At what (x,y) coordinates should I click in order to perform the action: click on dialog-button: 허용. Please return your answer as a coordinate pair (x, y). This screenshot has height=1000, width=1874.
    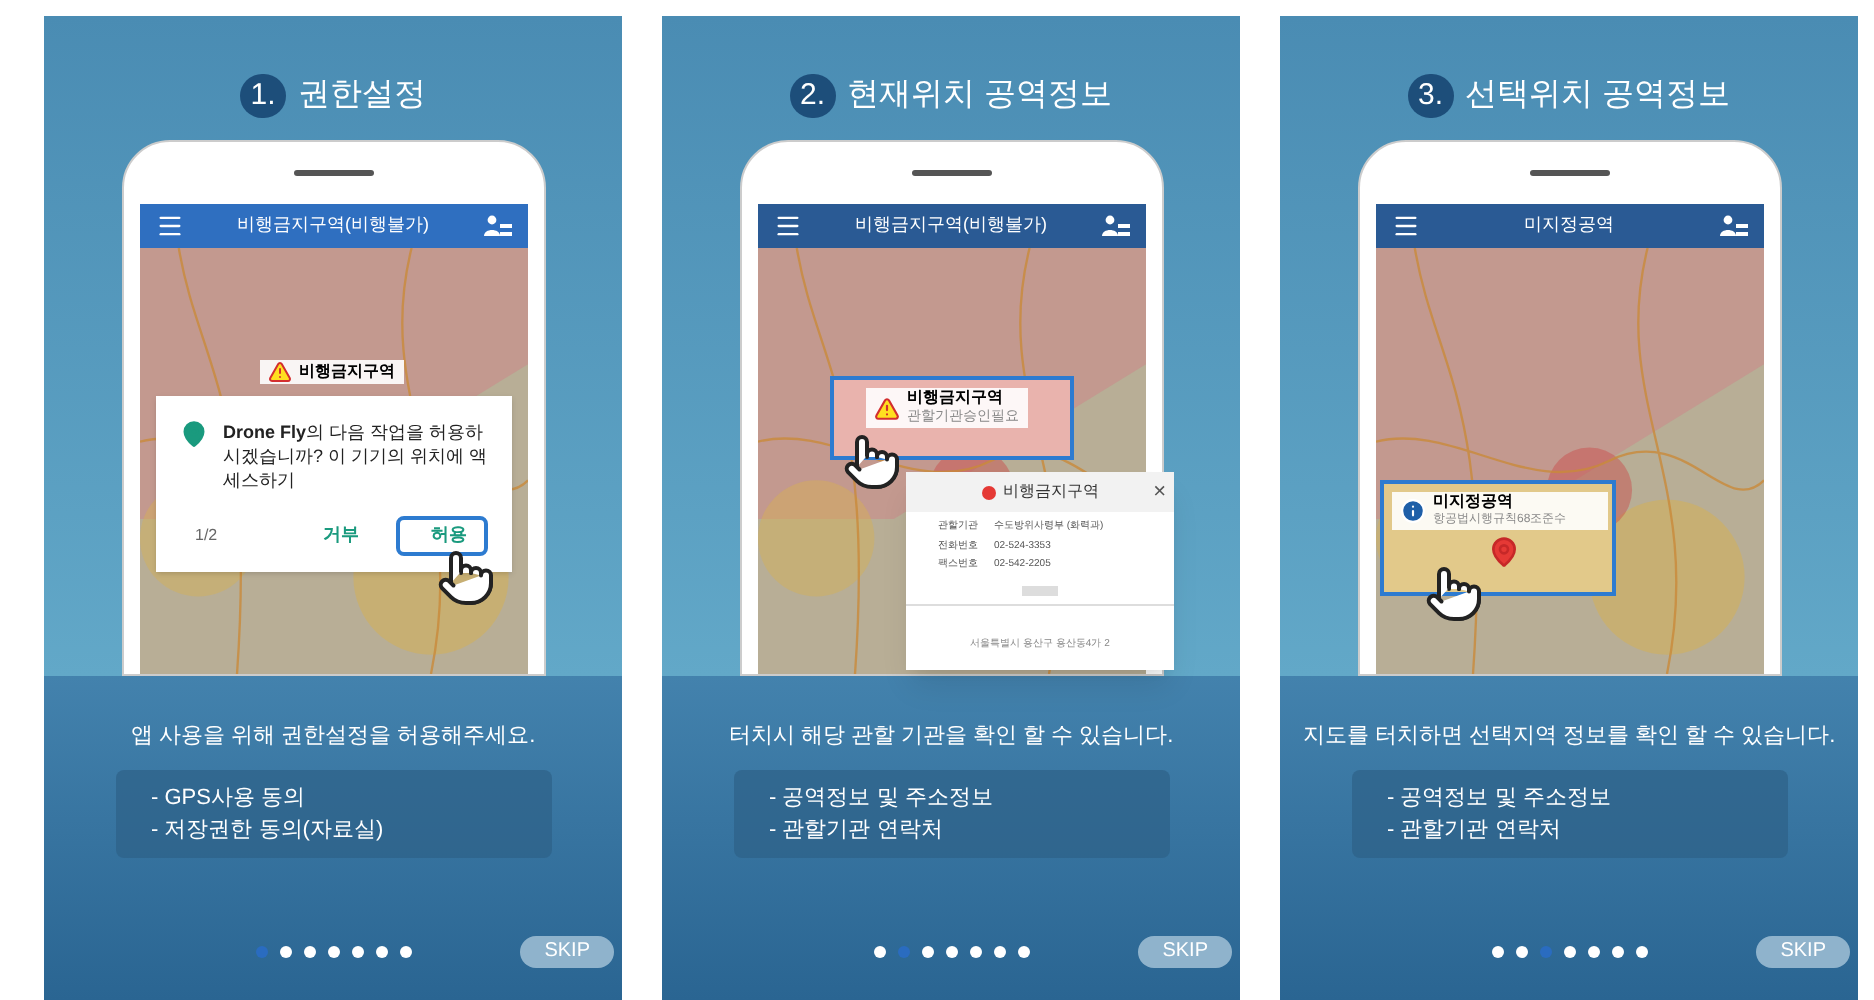
    Looking at the image, I should click on (441, 535).